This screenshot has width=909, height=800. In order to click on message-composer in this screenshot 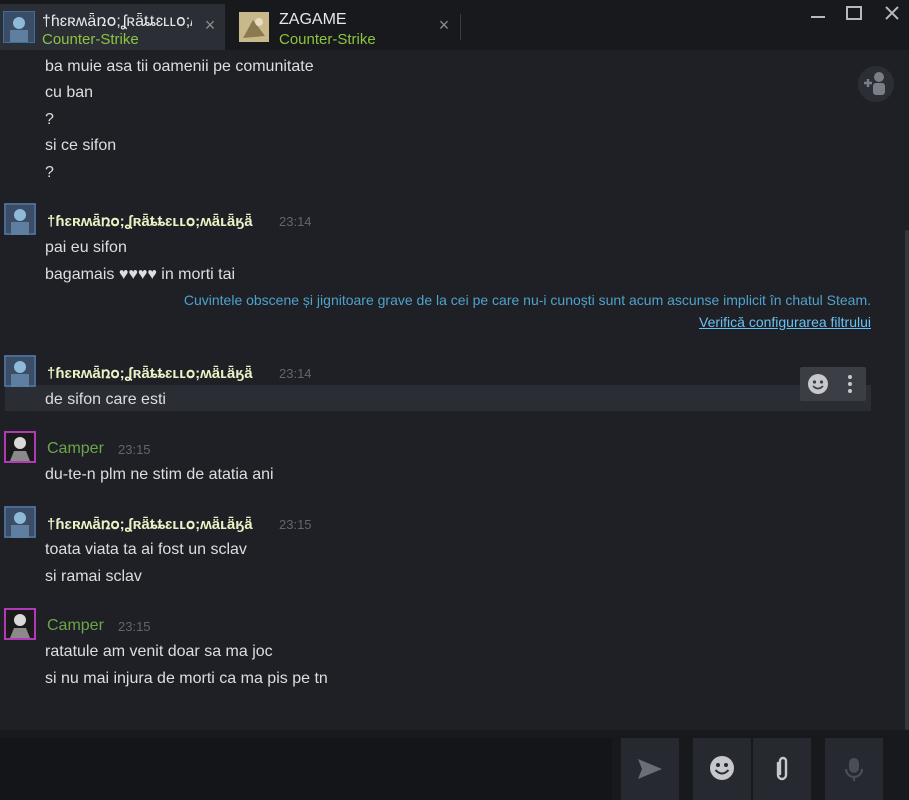, I will do `click(454, 765)`.